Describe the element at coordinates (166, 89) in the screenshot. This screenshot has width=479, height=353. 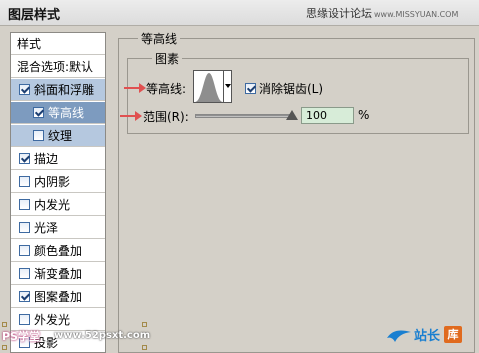
I see `contour-label: 等高线:` at that location.